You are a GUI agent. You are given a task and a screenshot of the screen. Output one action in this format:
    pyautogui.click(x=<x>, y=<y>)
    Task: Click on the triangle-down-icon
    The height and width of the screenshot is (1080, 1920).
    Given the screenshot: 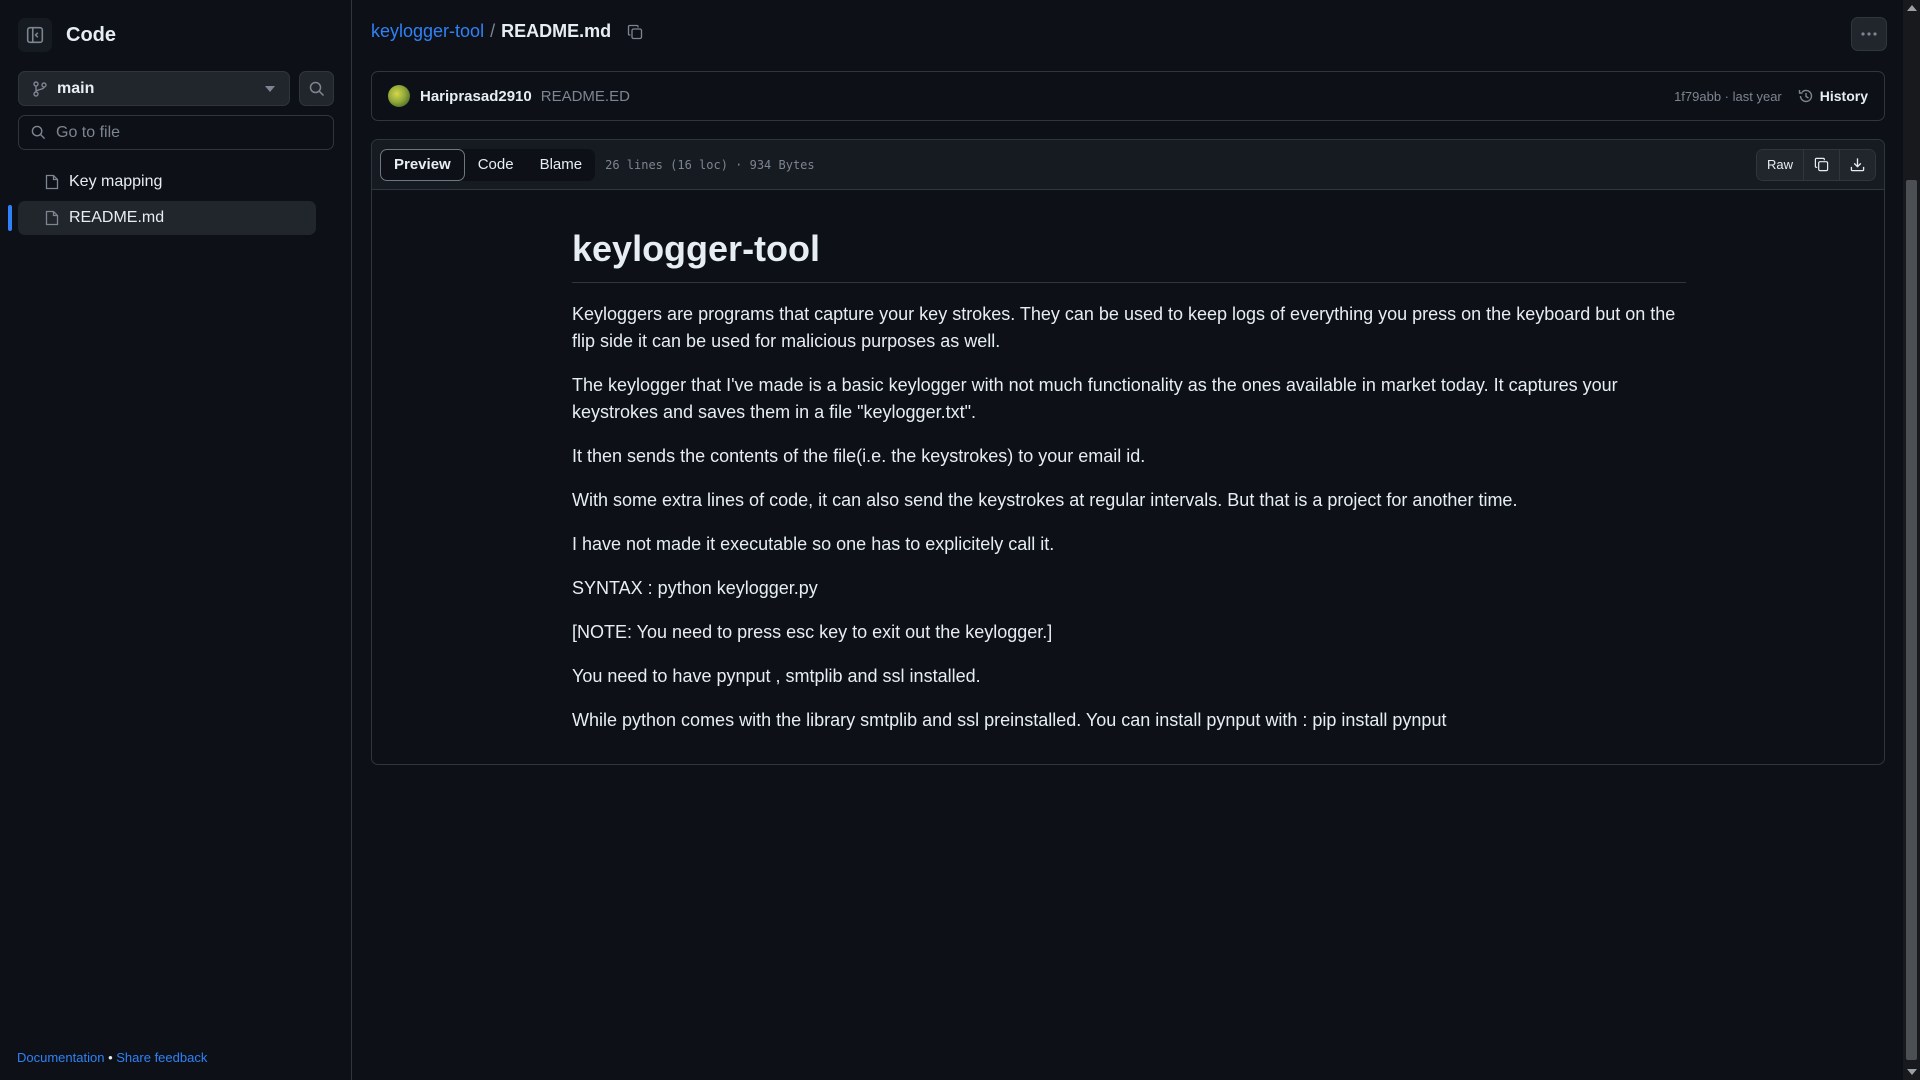 What is the action you would take?
    pyautogui.click(x=270, y=88)
    